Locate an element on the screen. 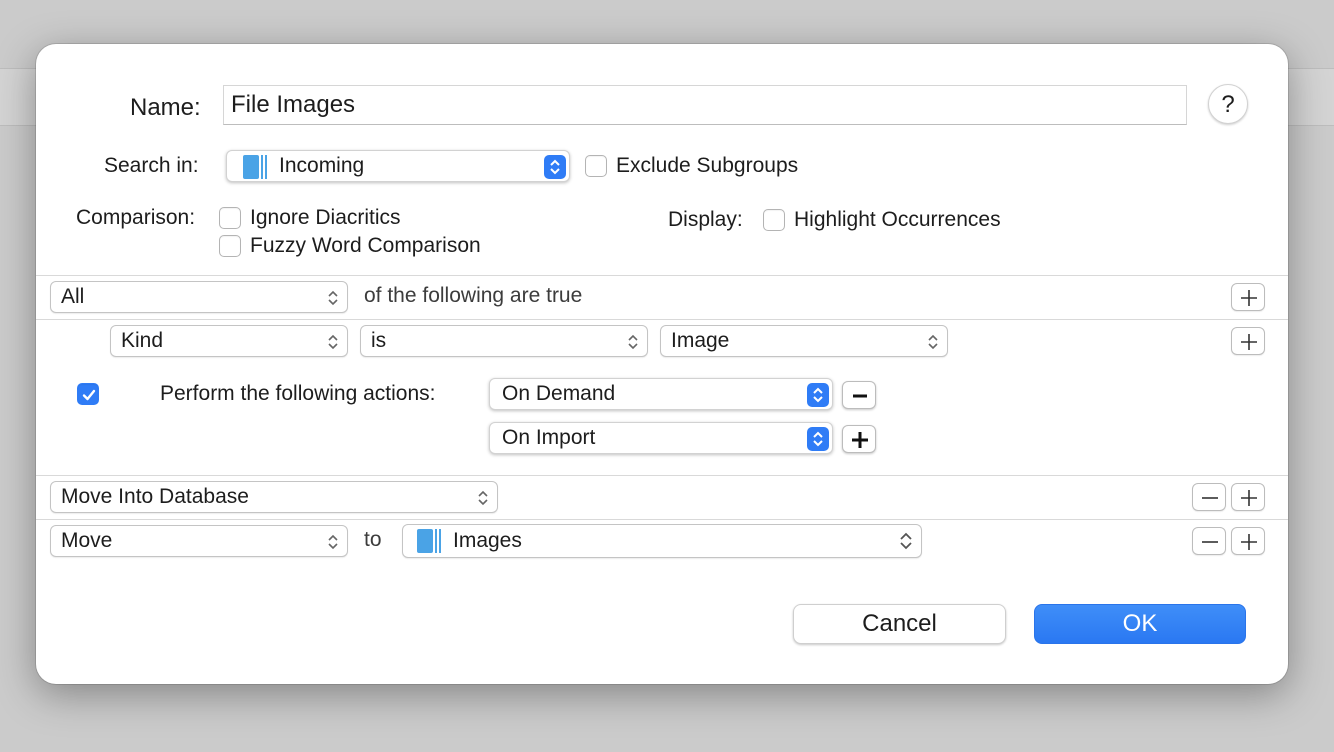  highlight-occurrences-label: Highlight Occurrences is located at coordinates (897, 219).